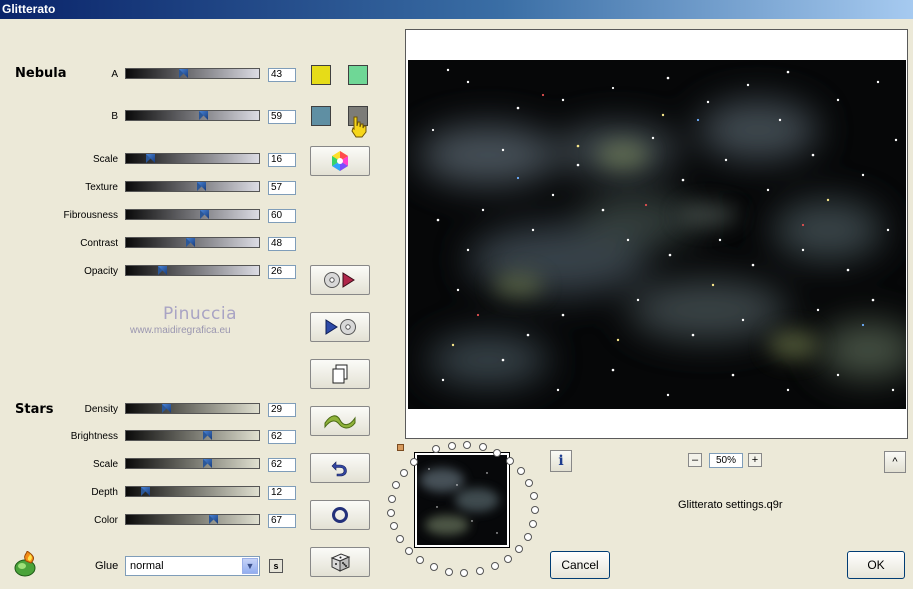 The width and height of the screenshot is (913, 589). I want to click on nebula-value-input: 59, so click(282, 117).